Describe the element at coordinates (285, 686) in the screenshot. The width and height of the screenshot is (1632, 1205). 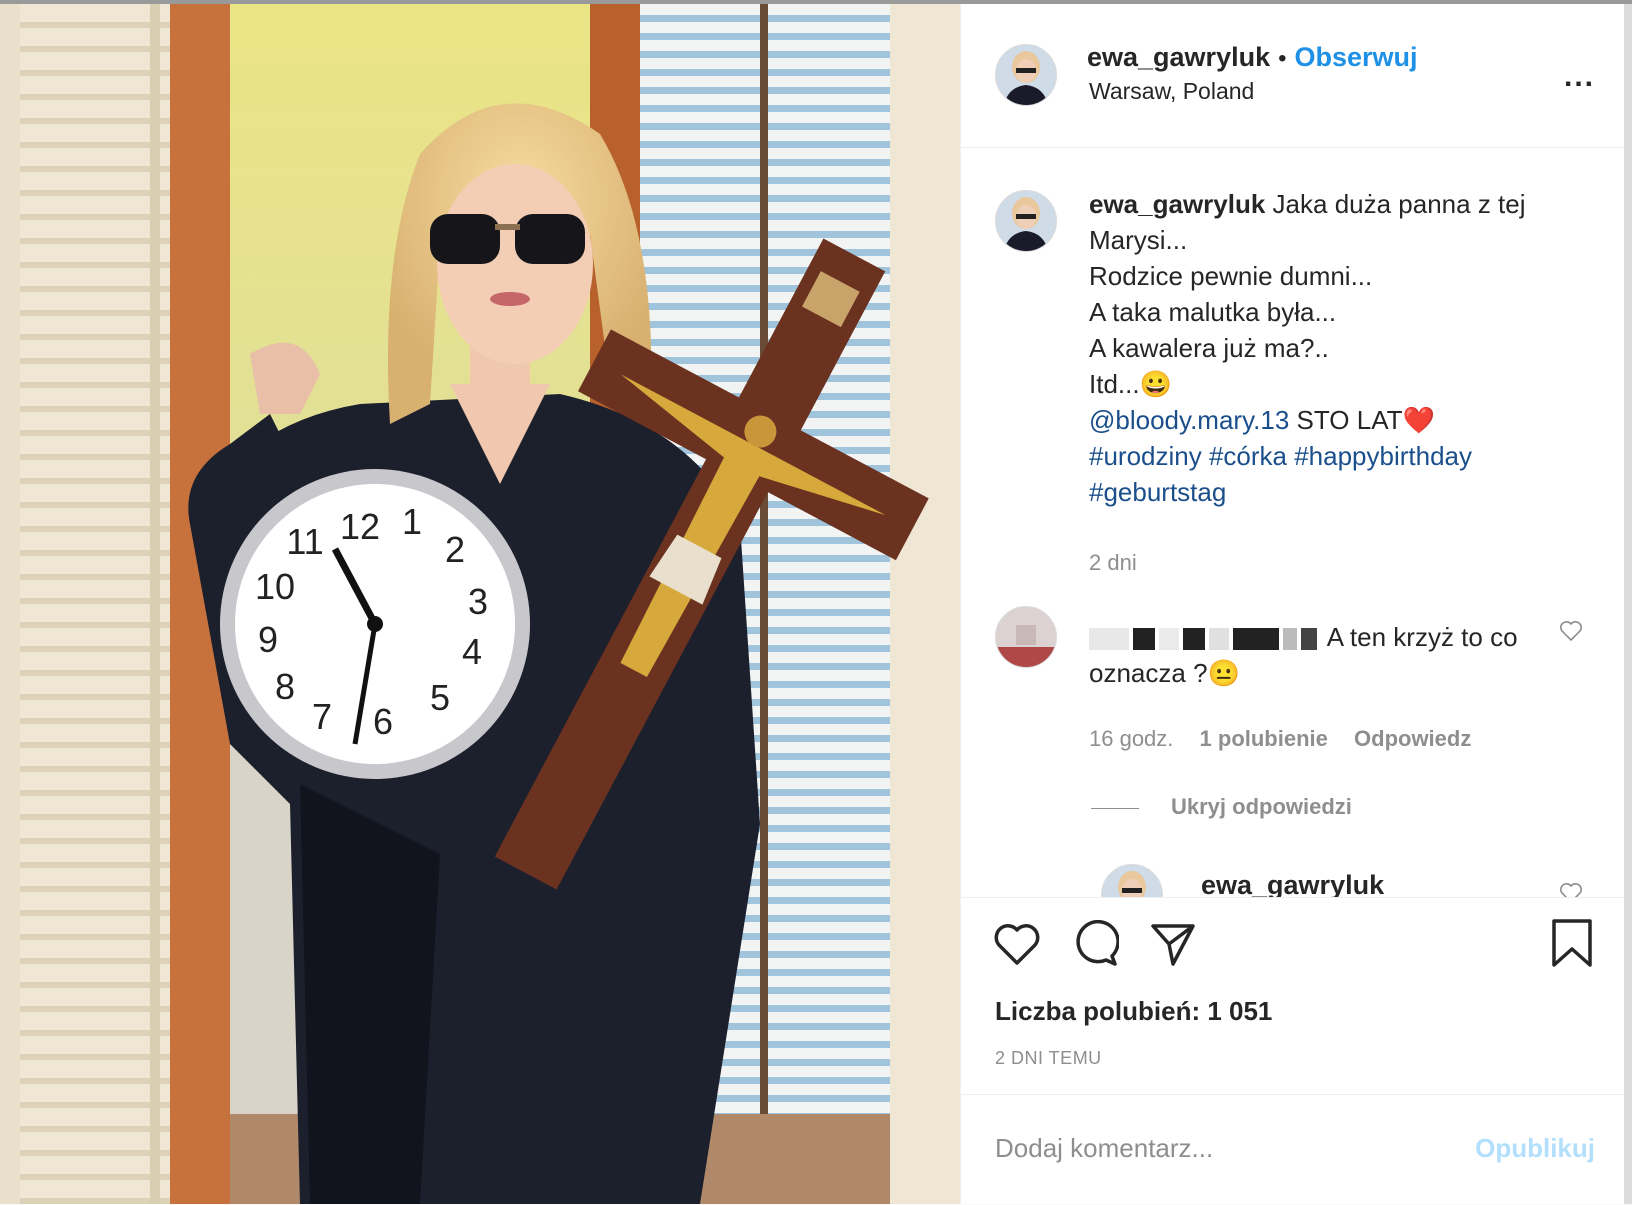
I see `svg-text: 8` at that location.